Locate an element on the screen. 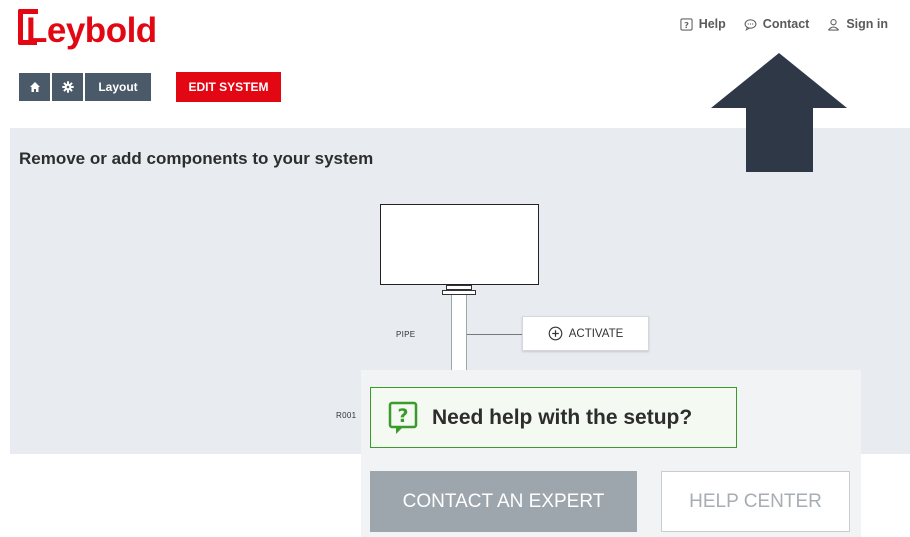 This screenshot has width=910, height=537. activate-label: ACTIVATE is located at coordinates (596, 333).